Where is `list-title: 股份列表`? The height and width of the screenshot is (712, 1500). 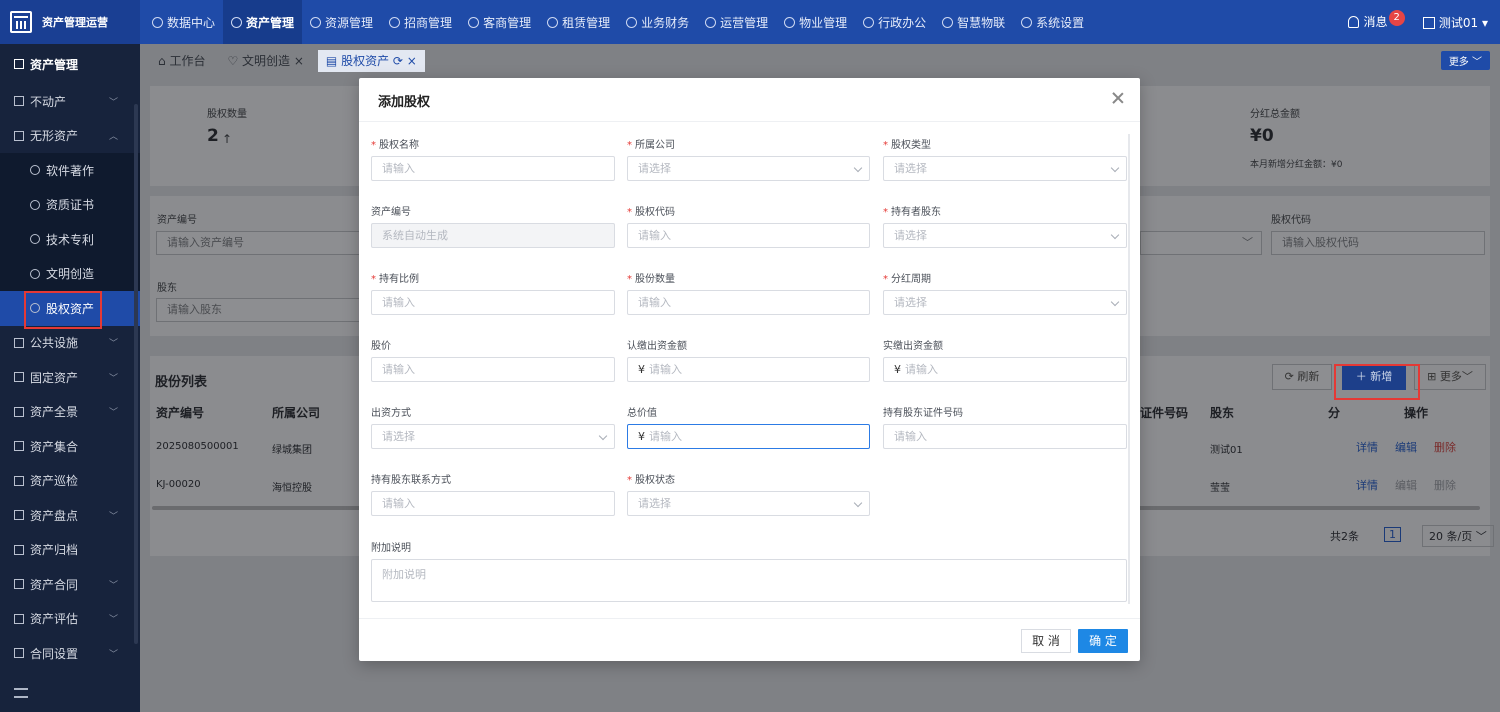
list-title: 股份列表 is located at coordinates (181, 382).